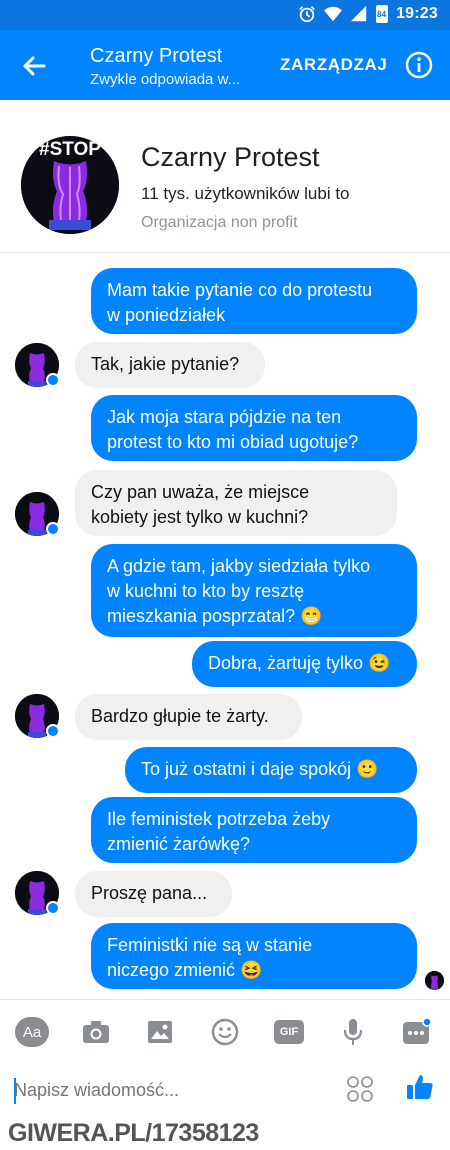  What do you see at coordinates (245, 193) in the screenshot?
I see `page-likes: 11 tys. użytkowników lubi to` at bounding box center [245, 193].